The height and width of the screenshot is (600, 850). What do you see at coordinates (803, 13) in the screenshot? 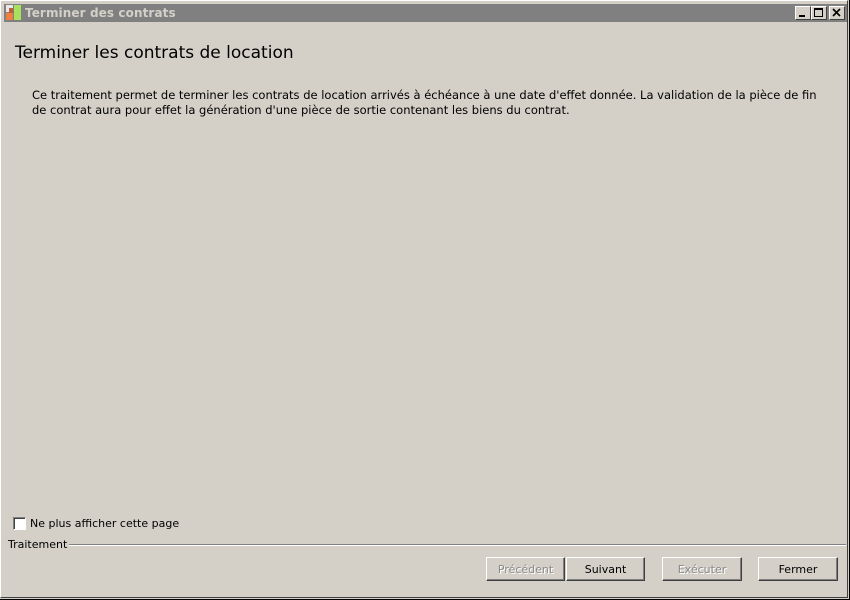
I see `minimize-icon` at bounding box center [803, 13].